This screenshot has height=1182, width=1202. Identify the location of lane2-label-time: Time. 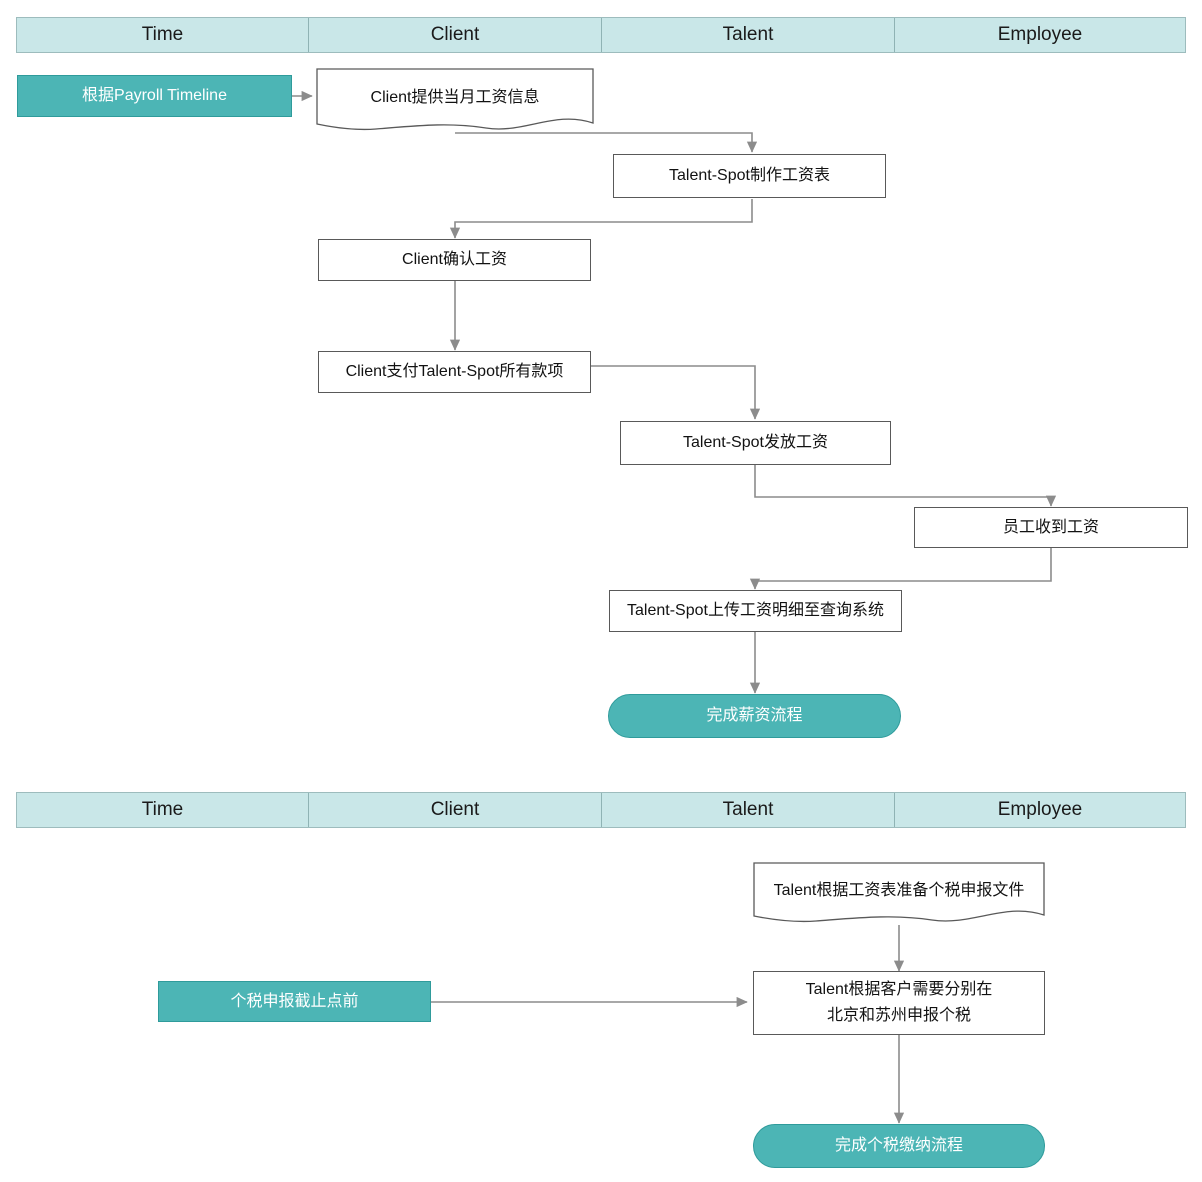
(162, 809).